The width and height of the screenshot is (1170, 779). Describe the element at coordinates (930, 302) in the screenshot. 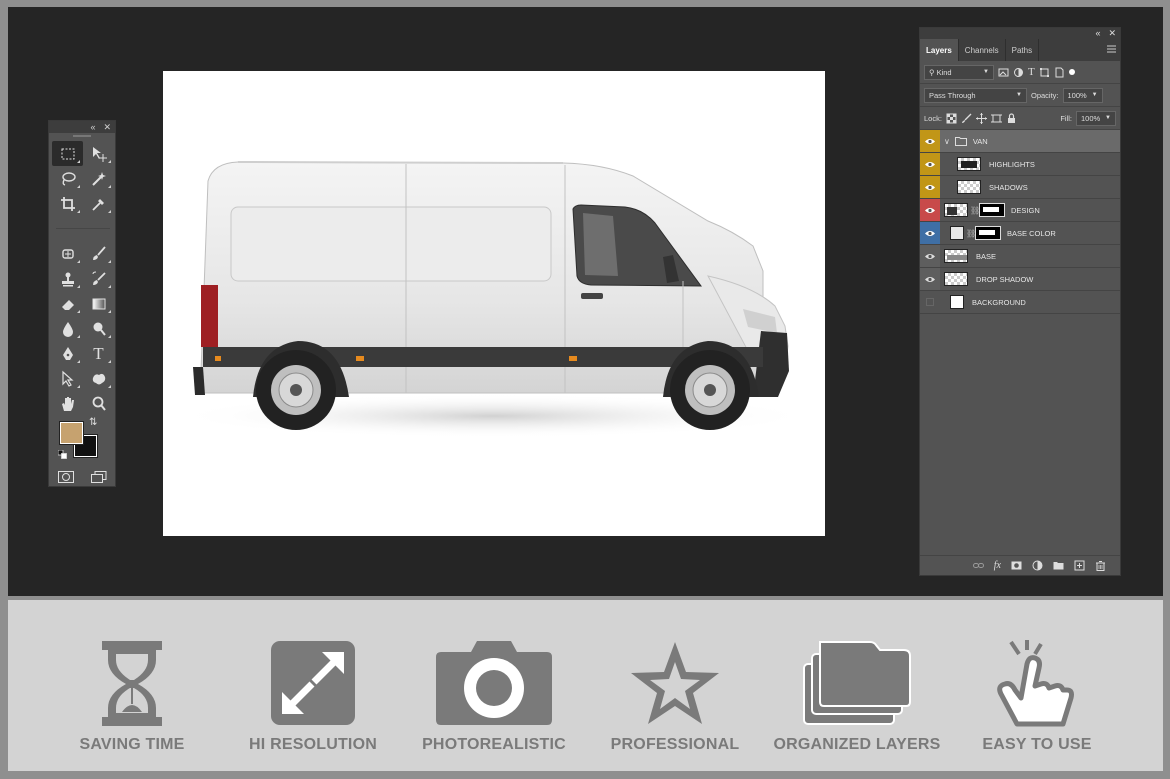

I see `visibility-toggle-empty` at that location.